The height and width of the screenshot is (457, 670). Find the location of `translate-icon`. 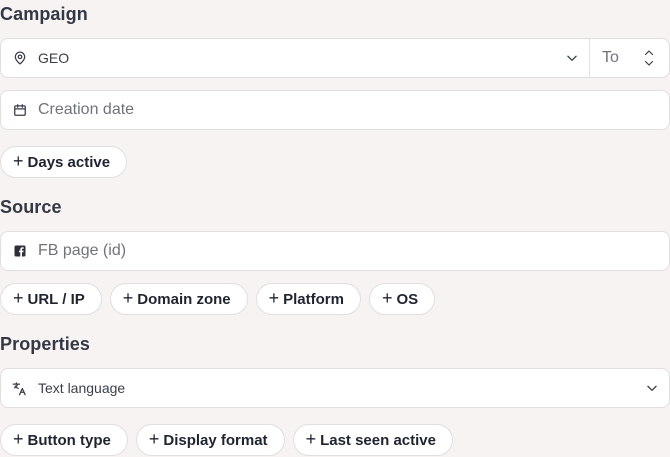

translate-icon is located at coordinates (19, 388).